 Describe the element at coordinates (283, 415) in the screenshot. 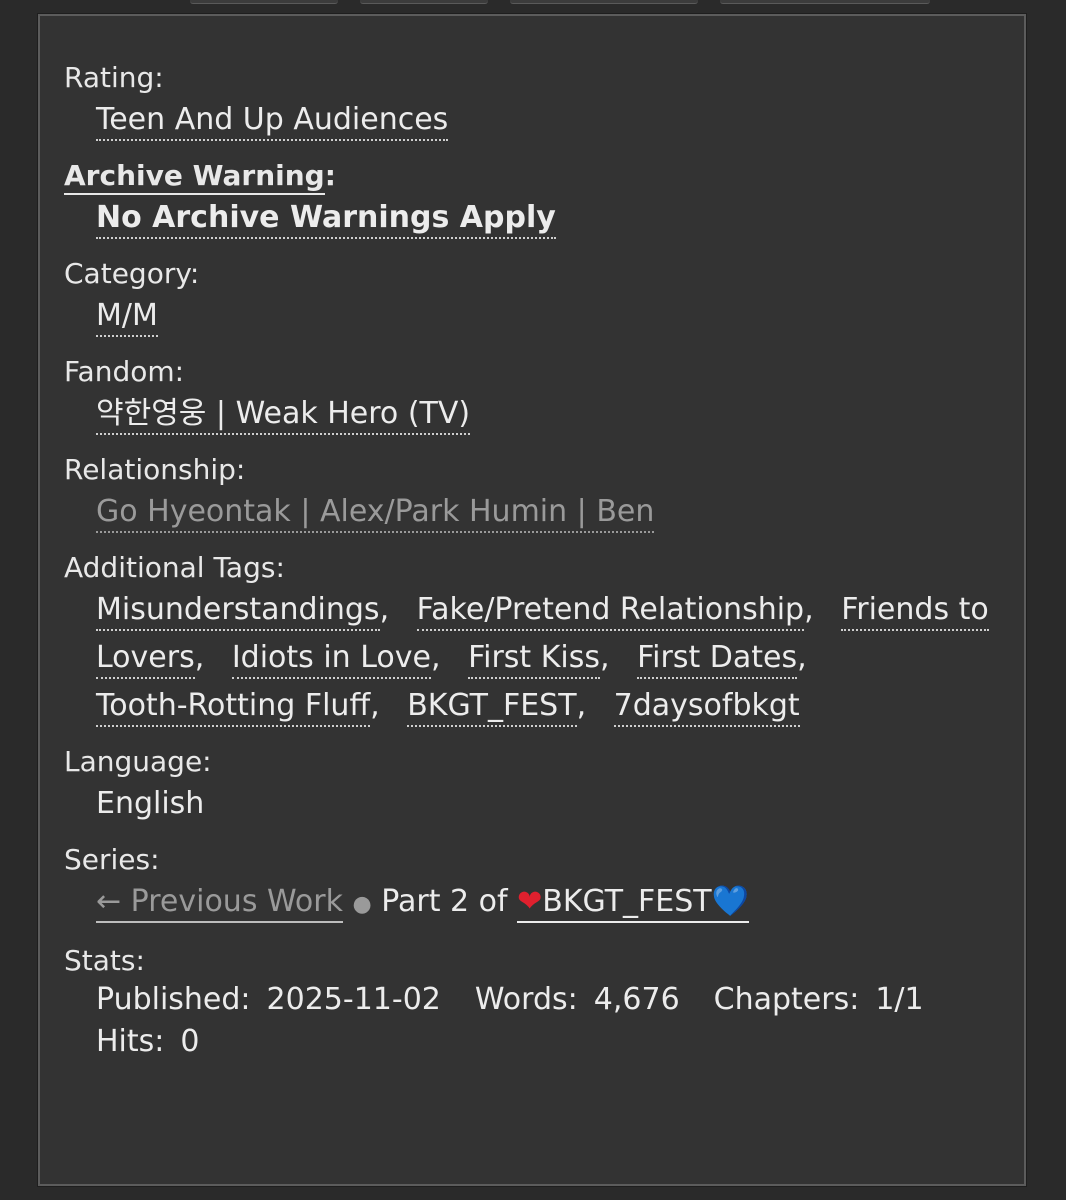

I see `fandom-tag: 약한영웅 | Weak Hero (TV)` at that location.